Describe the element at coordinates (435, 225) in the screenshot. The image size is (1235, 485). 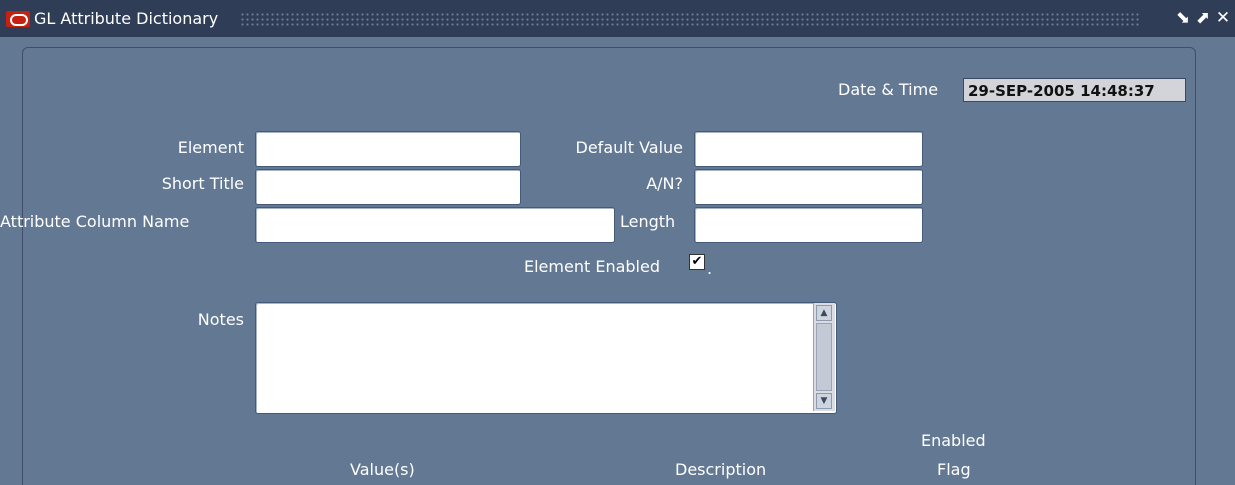
I see `attribute-column-name-field` at that location.